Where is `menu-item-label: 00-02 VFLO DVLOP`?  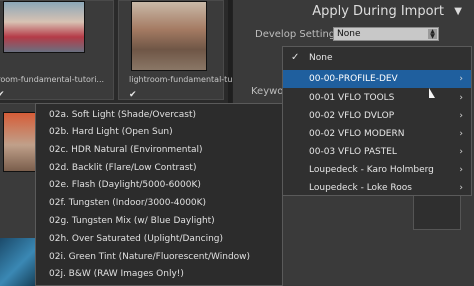
menu-item-label: 00-02 VFLO DVLOP is located at coordinates (352, 116).